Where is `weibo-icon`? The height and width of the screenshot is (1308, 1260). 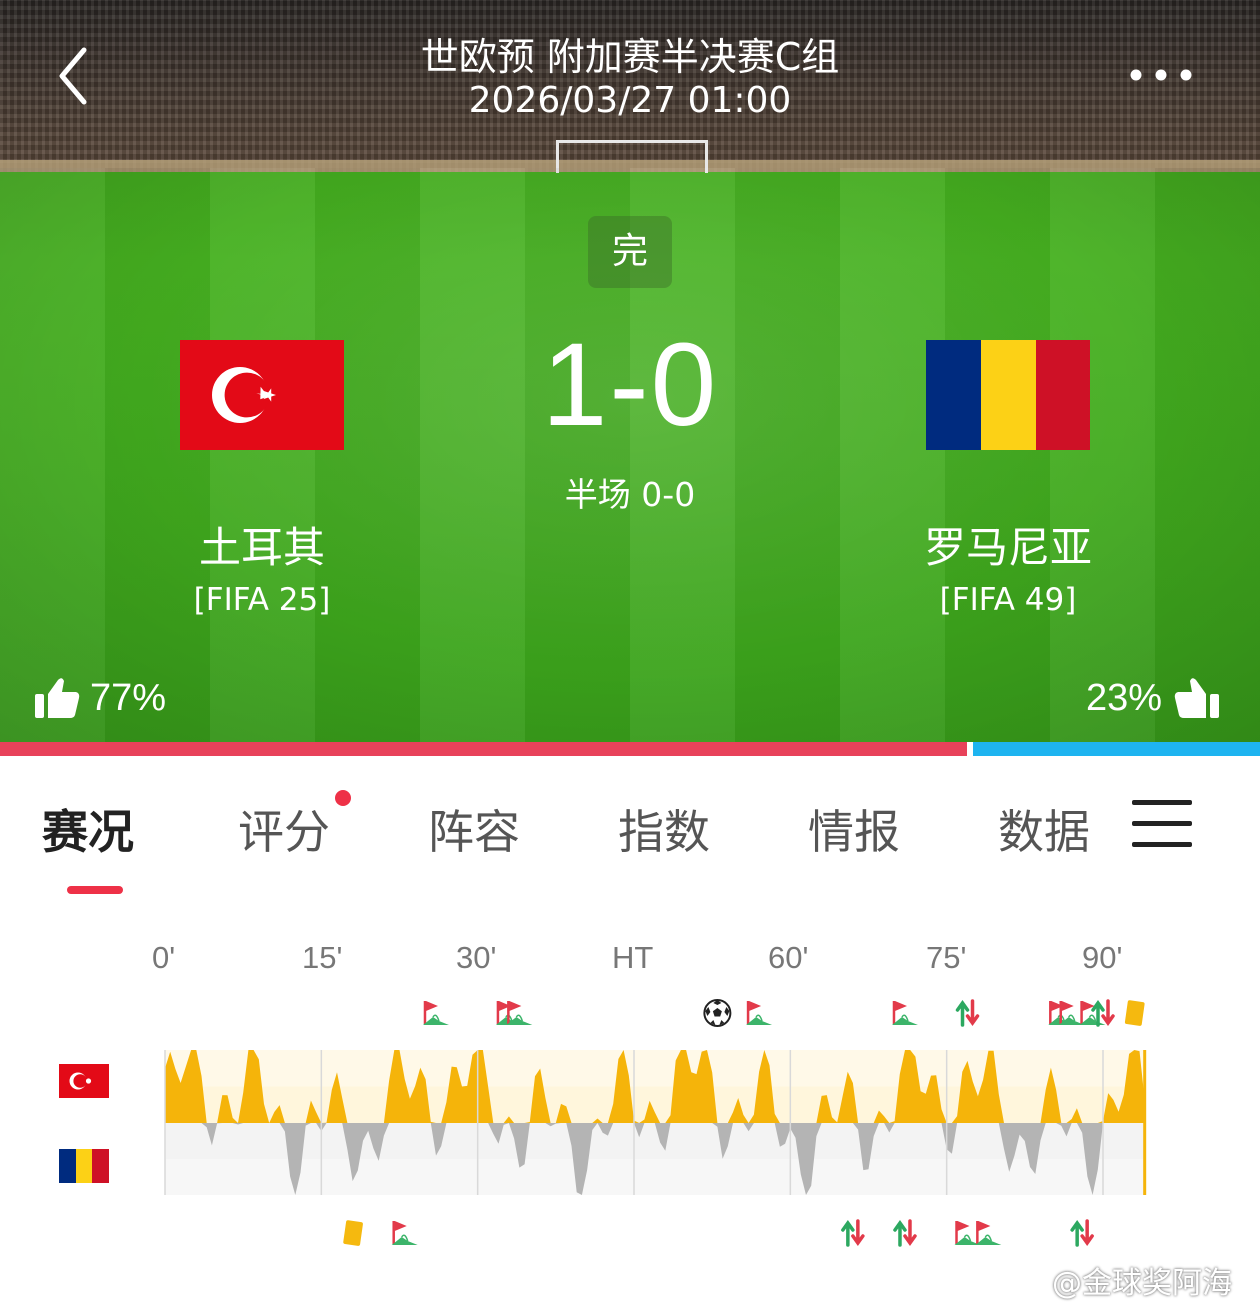 weibo-icon is located at coordinates (1025, 1281).